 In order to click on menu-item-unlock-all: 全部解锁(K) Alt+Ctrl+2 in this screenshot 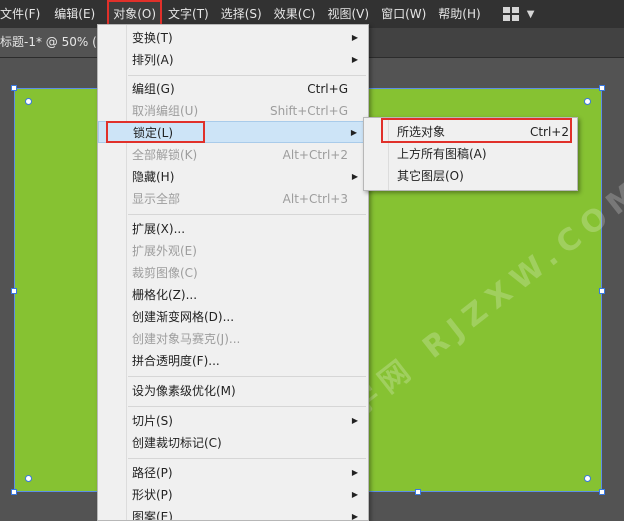, I will do `click(240, 155)`.